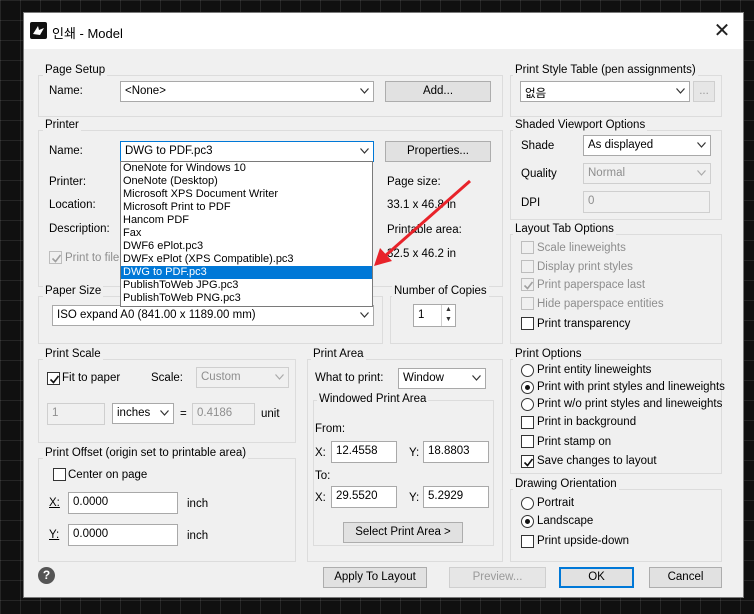 The width and height of the screenshot is (754, 614). I want to click on from-x-input: 12.4558, so click(364, 452).